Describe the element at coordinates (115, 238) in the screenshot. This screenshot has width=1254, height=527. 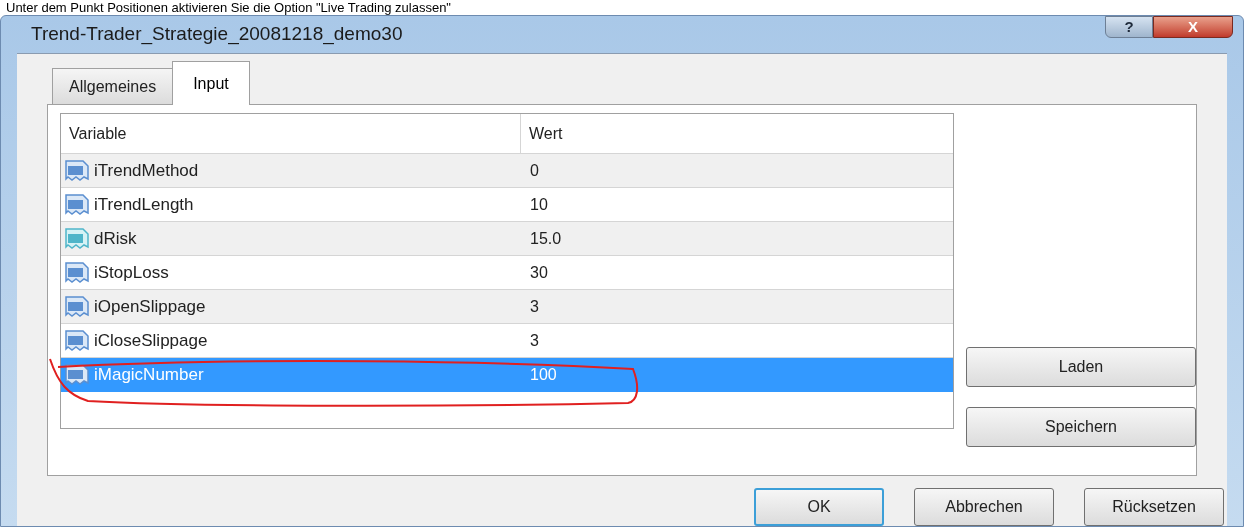
I see `variable-name: dRisk` at that location.